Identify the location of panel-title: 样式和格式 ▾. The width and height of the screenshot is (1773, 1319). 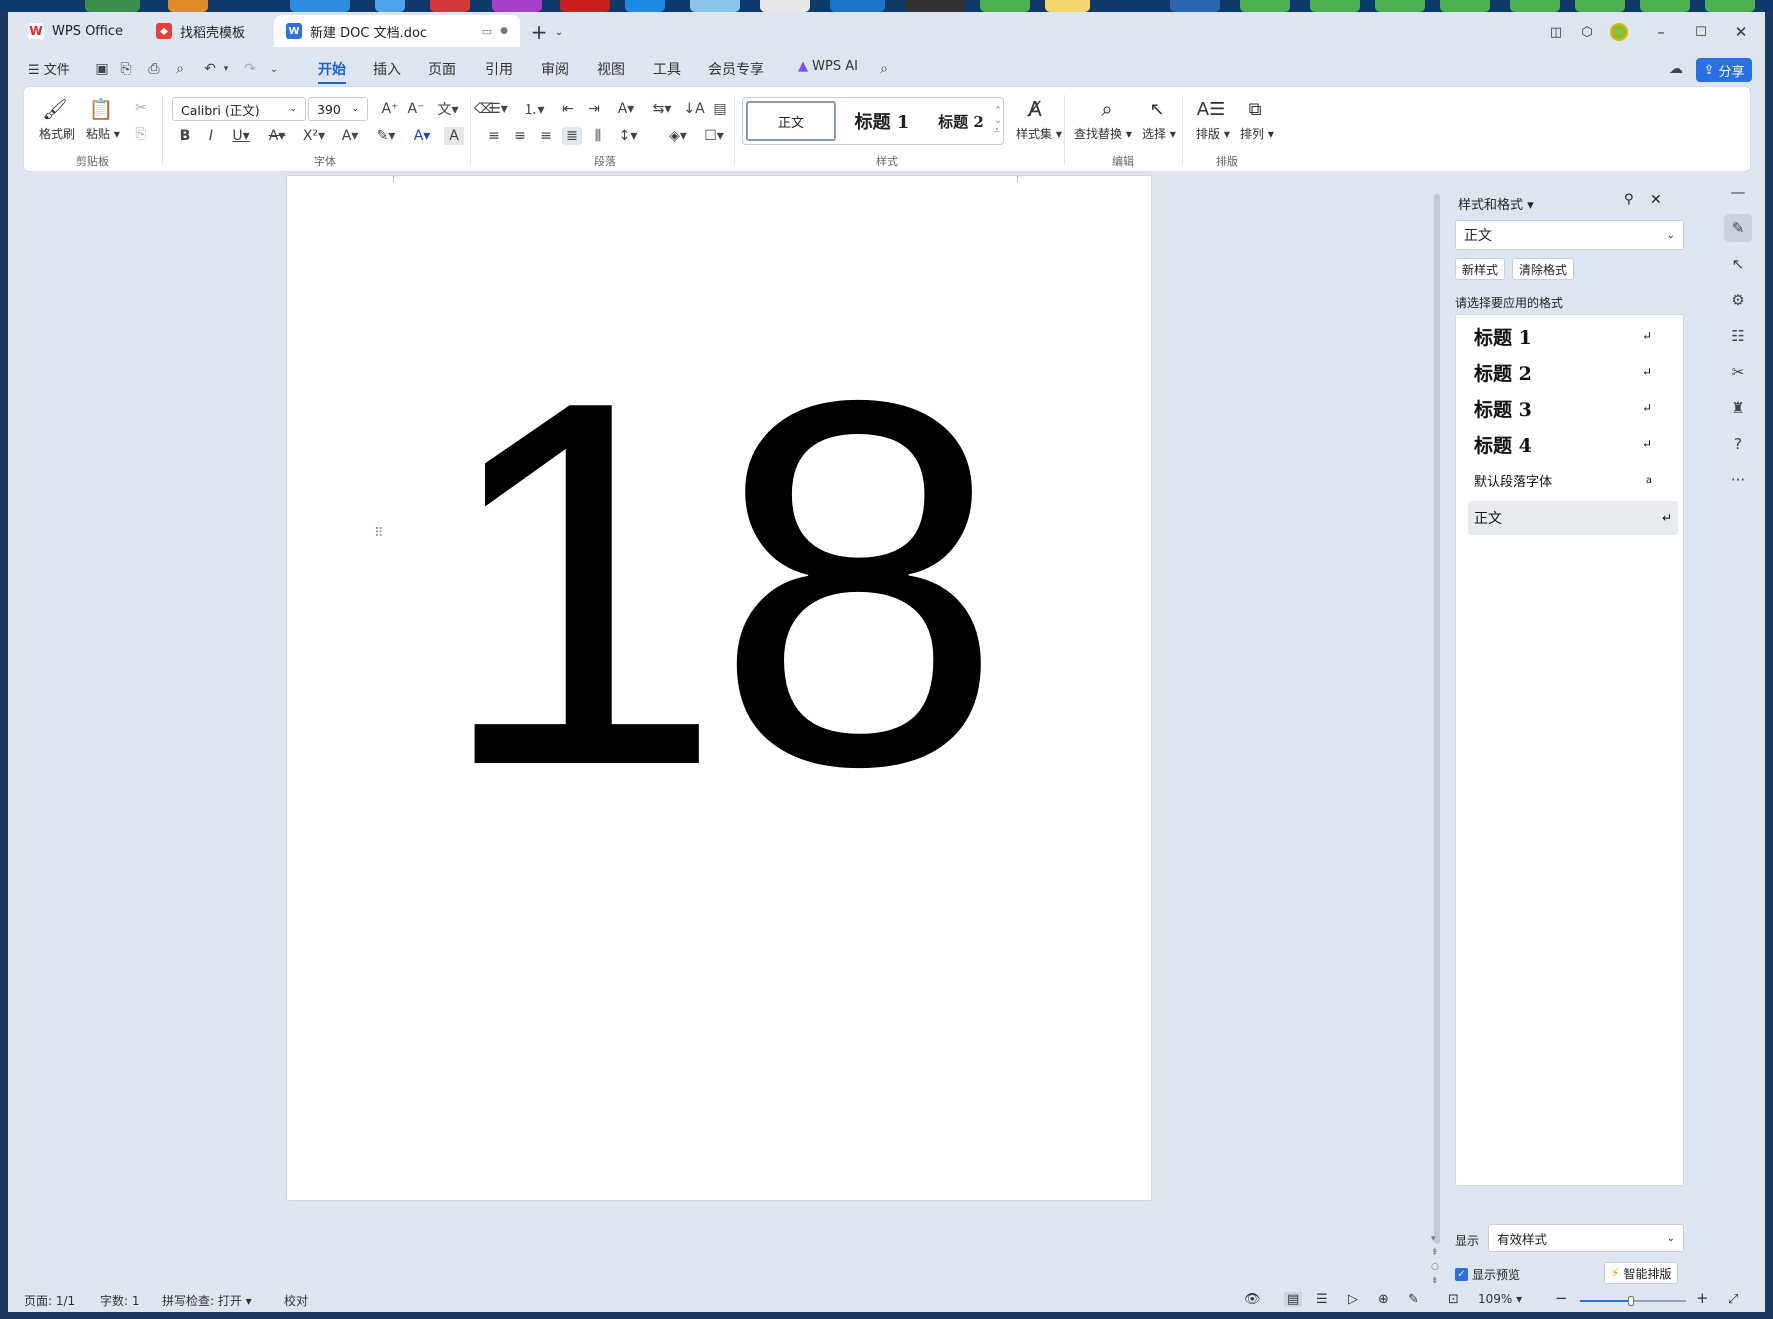
(1496, 203).